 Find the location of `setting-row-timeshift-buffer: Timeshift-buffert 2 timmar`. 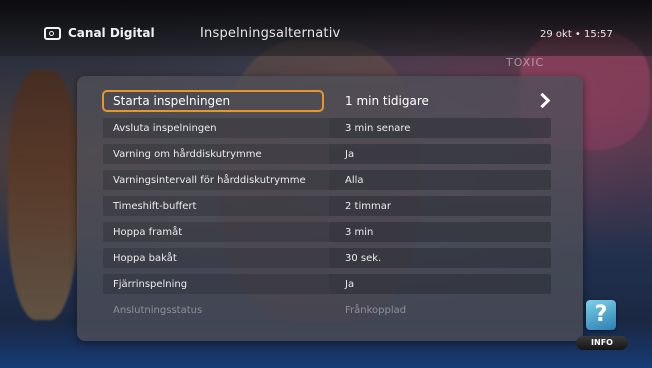

setting-row-timeshift-buffer: Timeshift-buffert 2 timmar is located at coordinates (327, 206).